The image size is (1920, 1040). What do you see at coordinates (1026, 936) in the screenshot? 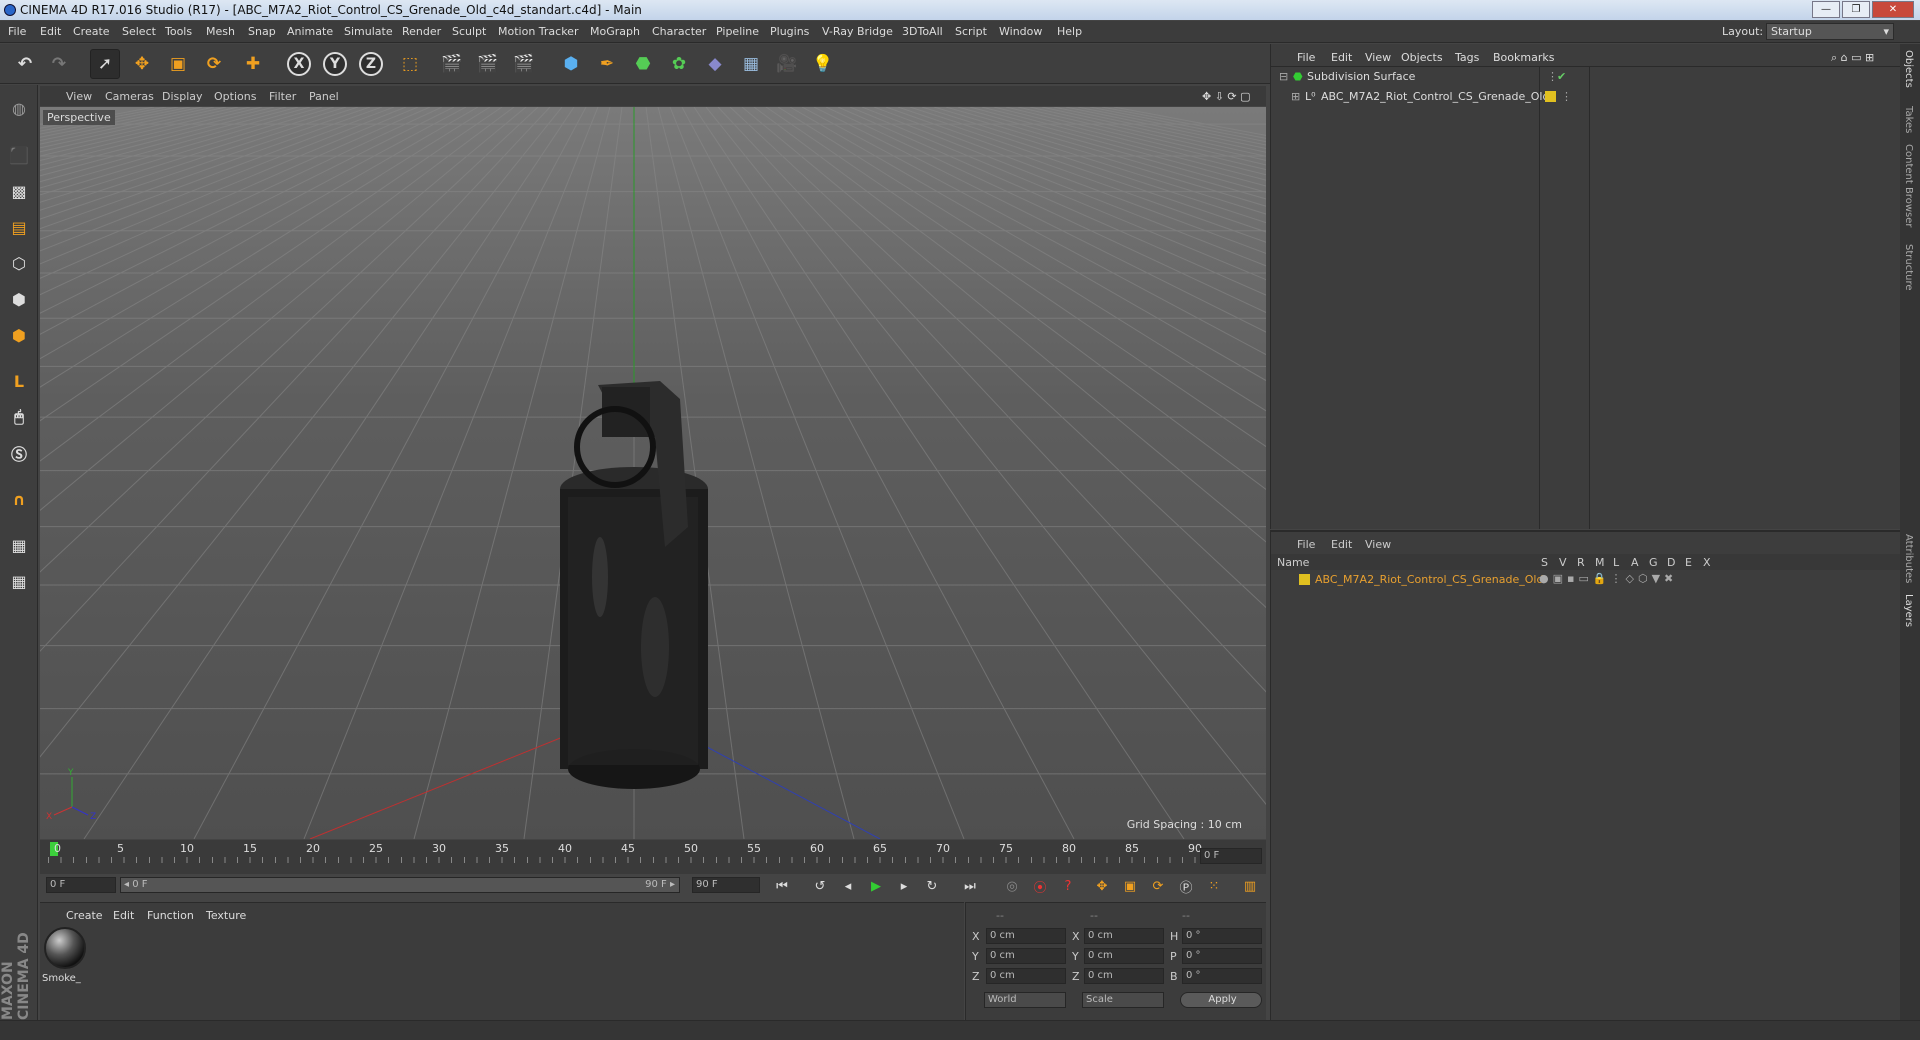
I see `position-x-field: 0 cm` at bounding box center [1026, 936].